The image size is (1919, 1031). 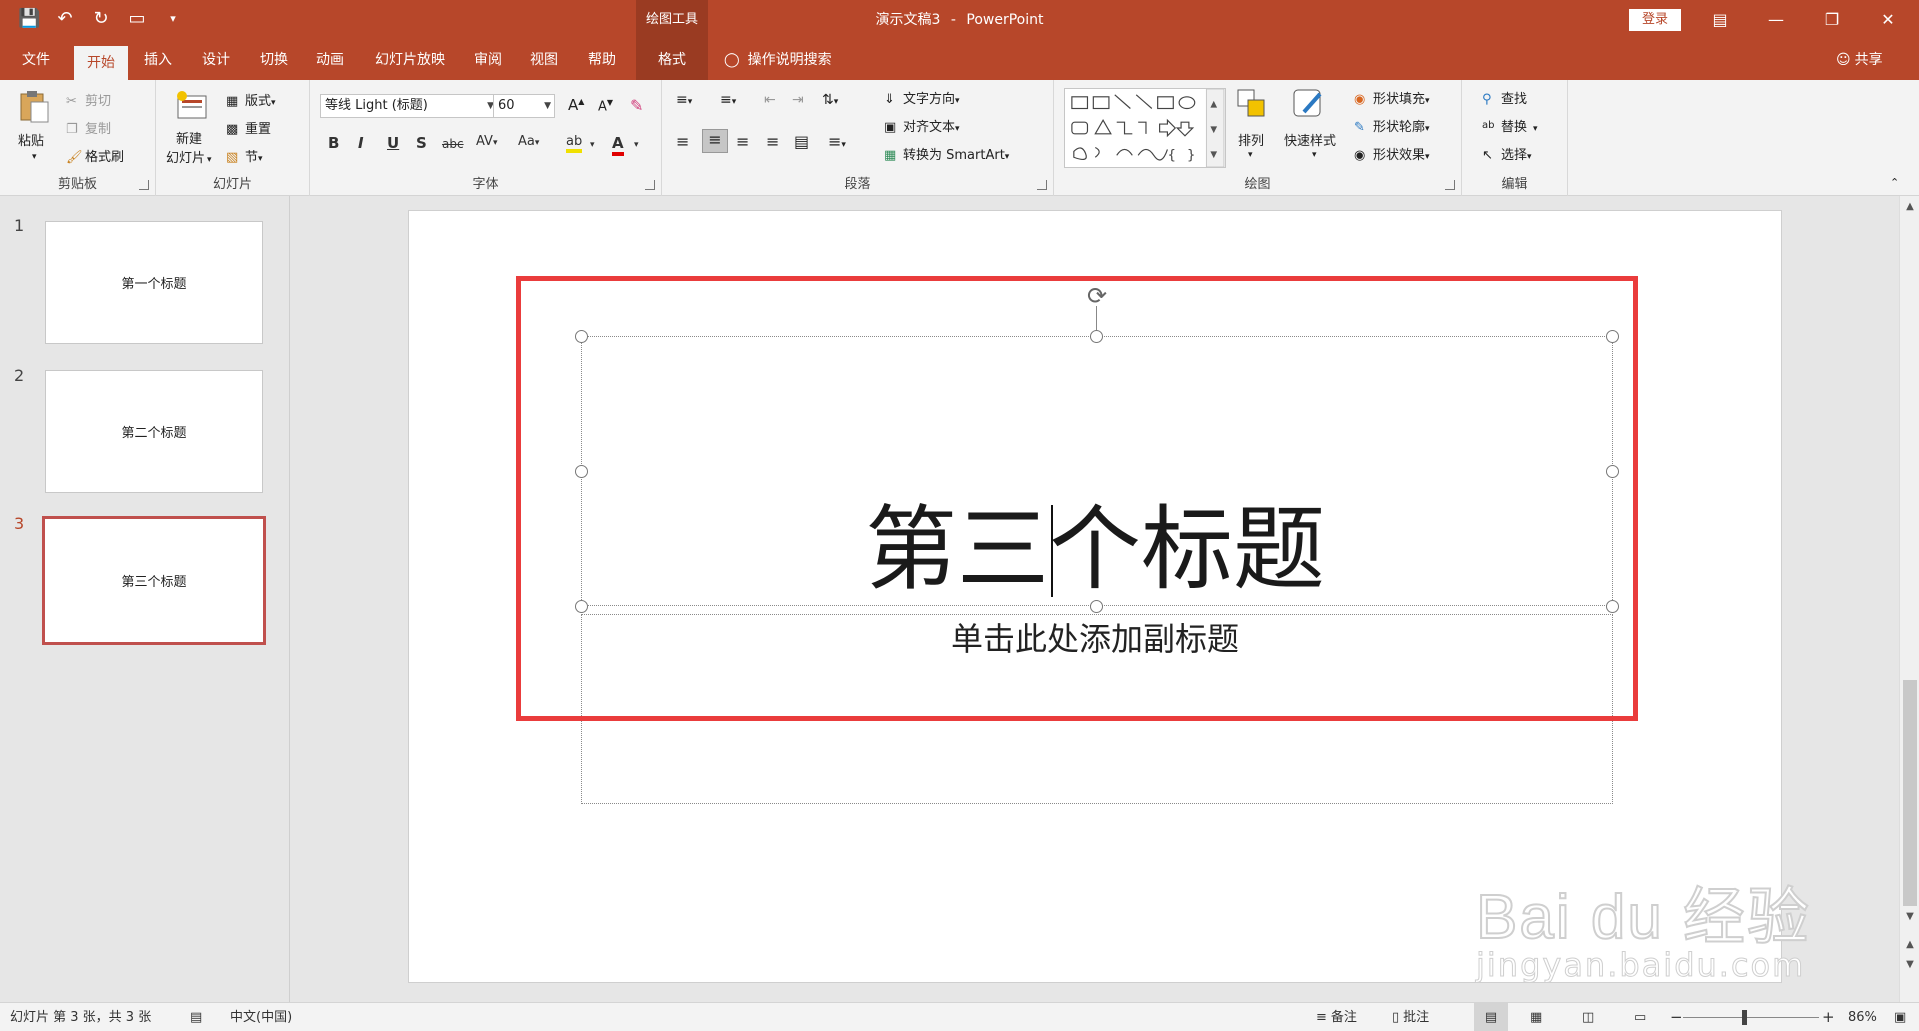 What do you see at coordinates (261, 1017) in the screenshot?
I see `language-indicator: 中文(中国)` at bounding box center [261, 1017].